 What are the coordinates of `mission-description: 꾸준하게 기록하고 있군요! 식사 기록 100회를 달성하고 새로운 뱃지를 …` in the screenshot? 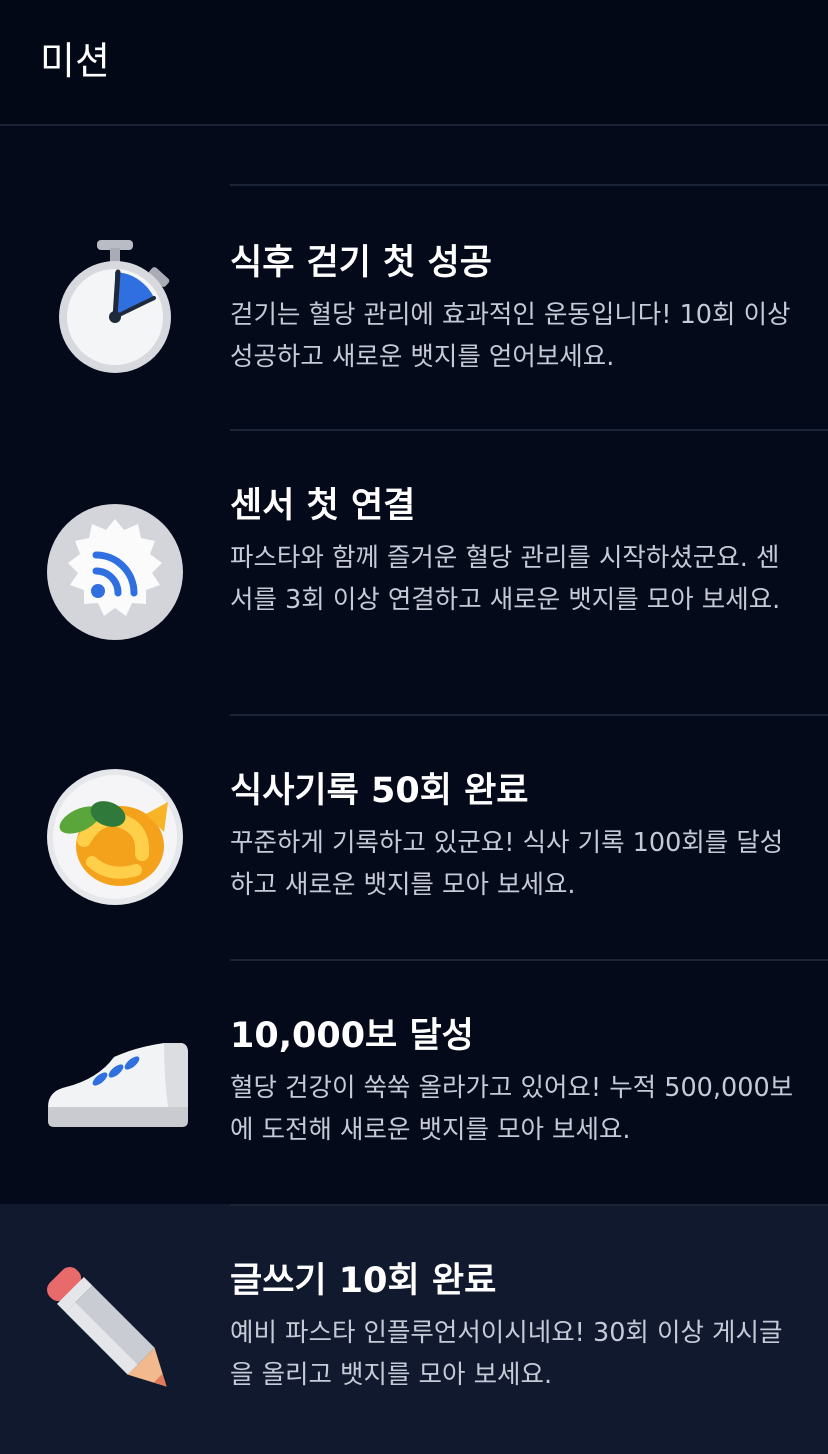 It's located at (507, 864).